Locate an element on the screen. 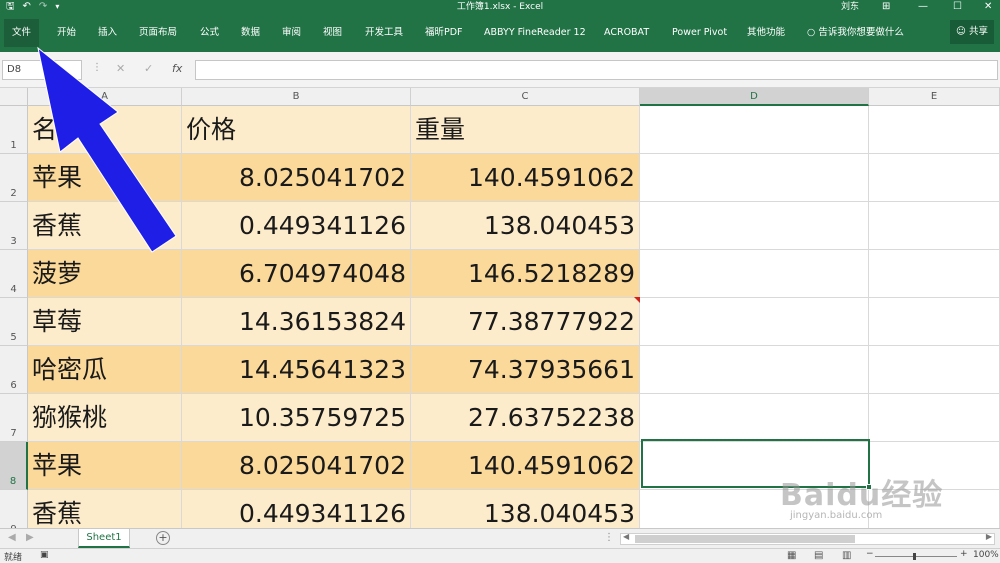 Image resolution: width=1000 pixels, height=563 pixels. cell-a1: 名字 is located at coordinates (105, 130).